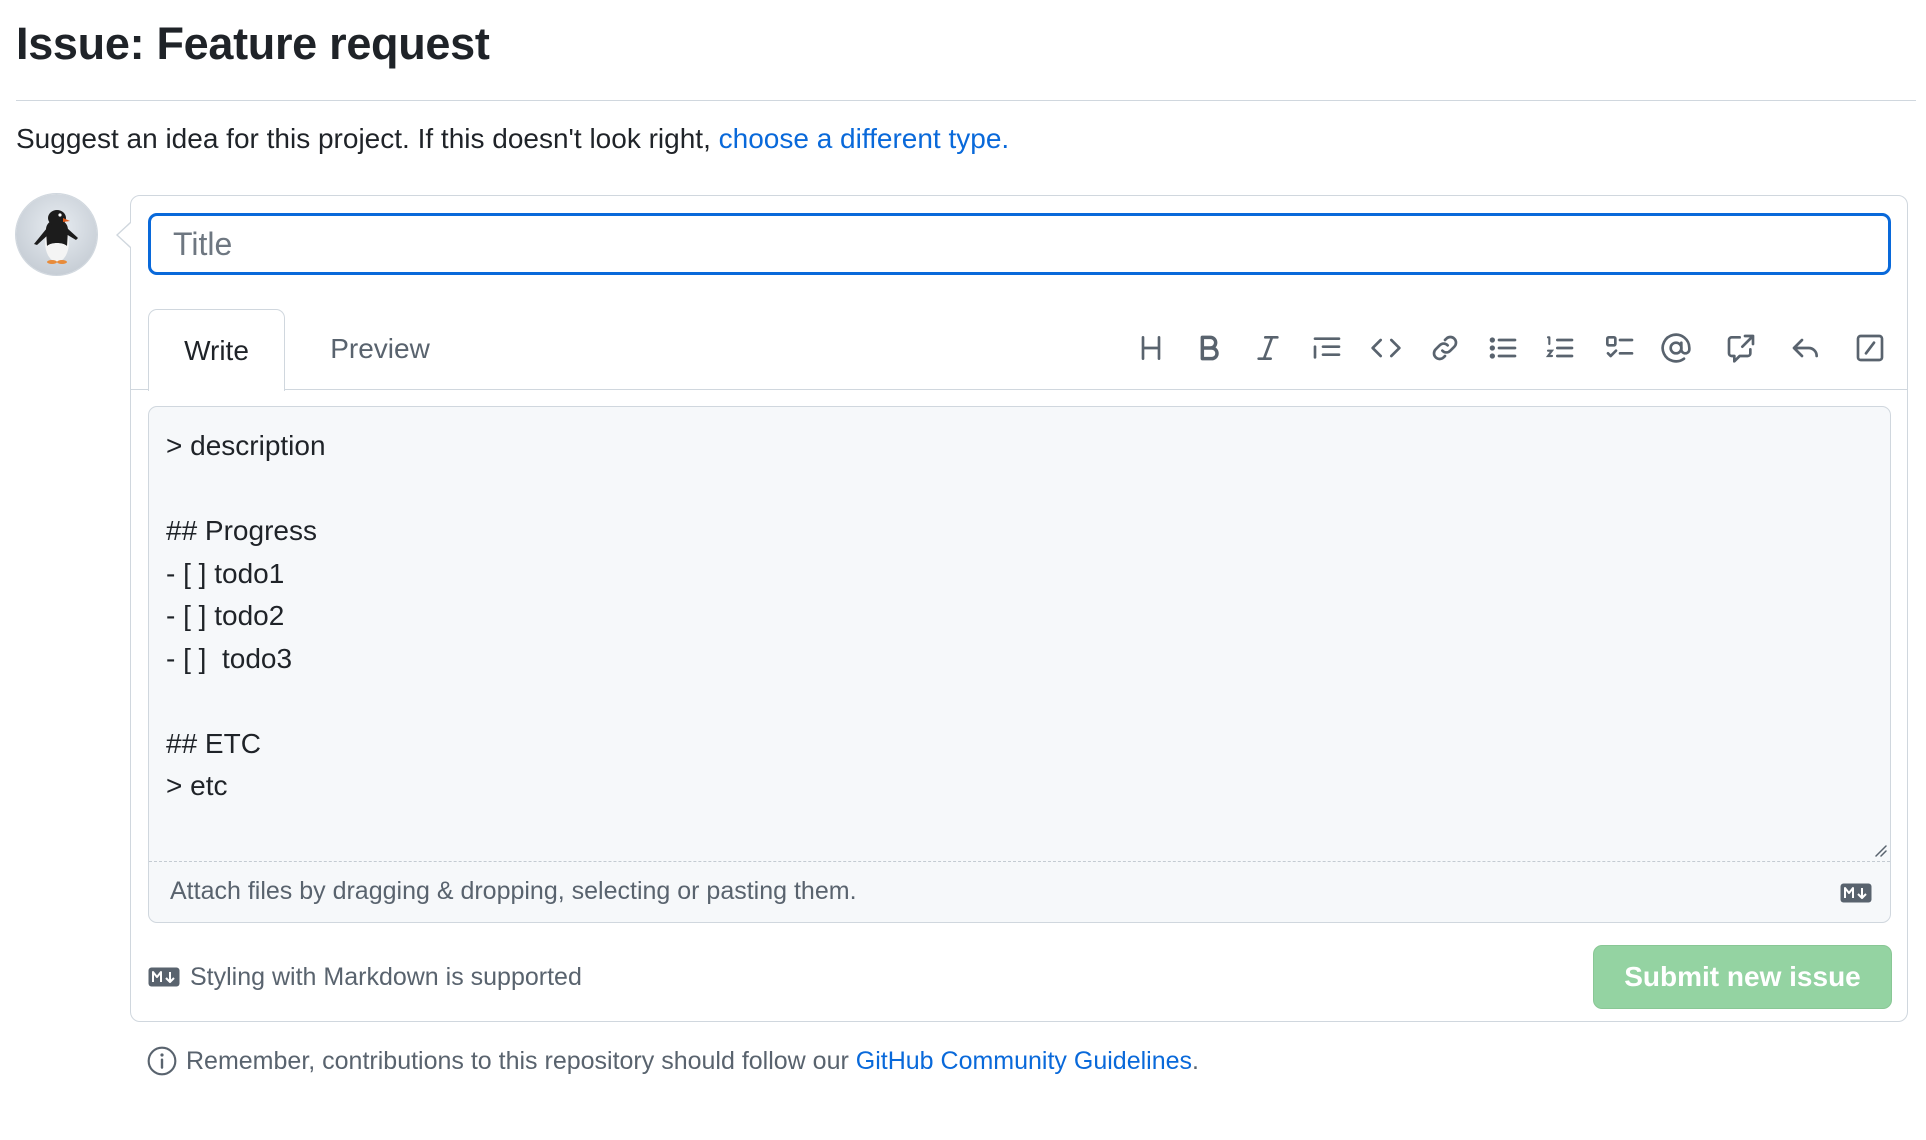 Image resolution: width=1926 pixels, height=1140 pixels. I want to click on ordered-list-icon, so click(1560, 348).